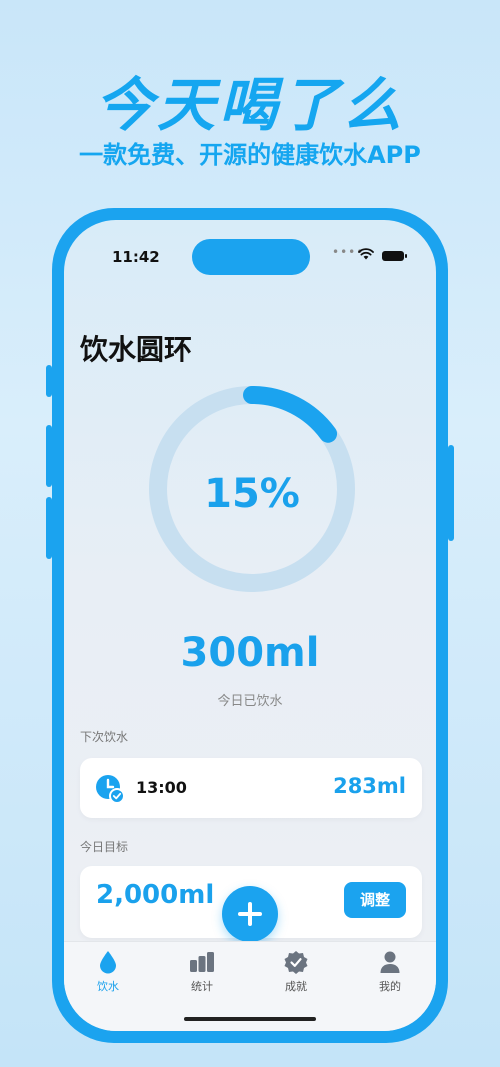  Describe the element at coordinates (161, 787) in the screenshot. I see `next-drink-time: 13:00` at that location.